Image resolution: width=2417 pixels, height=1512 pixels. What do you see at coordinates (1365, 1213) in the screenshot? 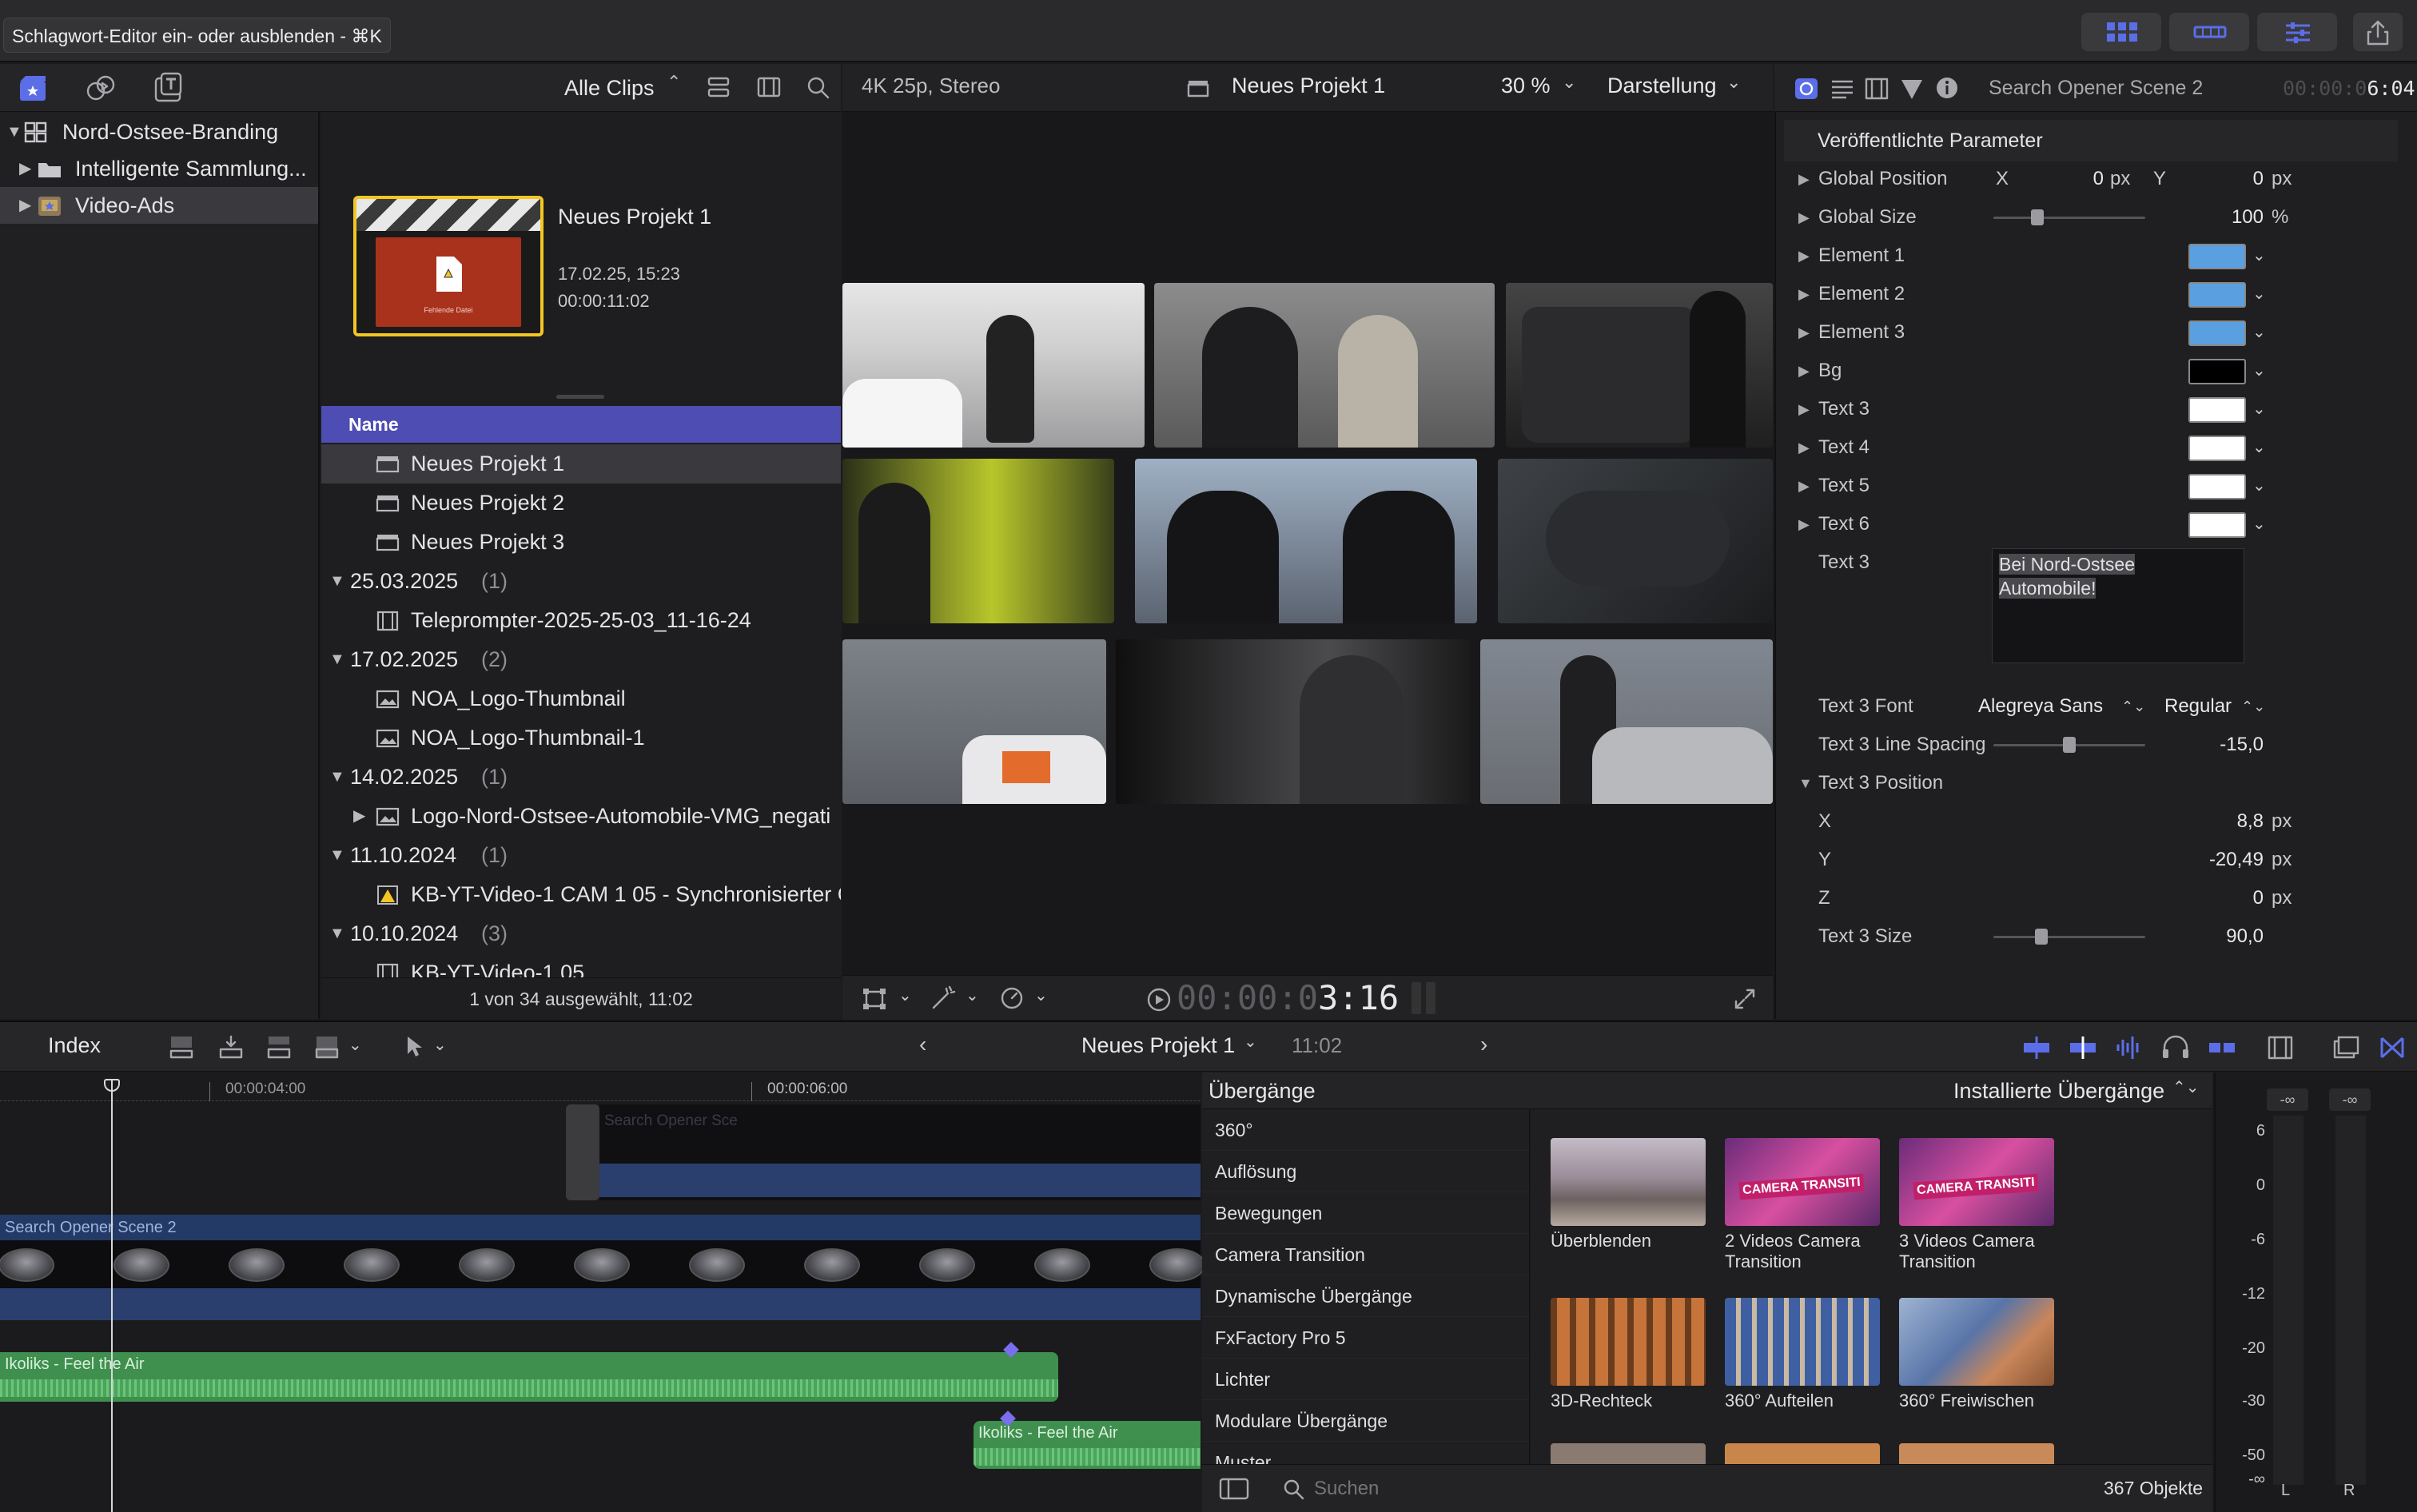
I see `transition-category: Bewegungen` at bounding box center [1365, 1213].